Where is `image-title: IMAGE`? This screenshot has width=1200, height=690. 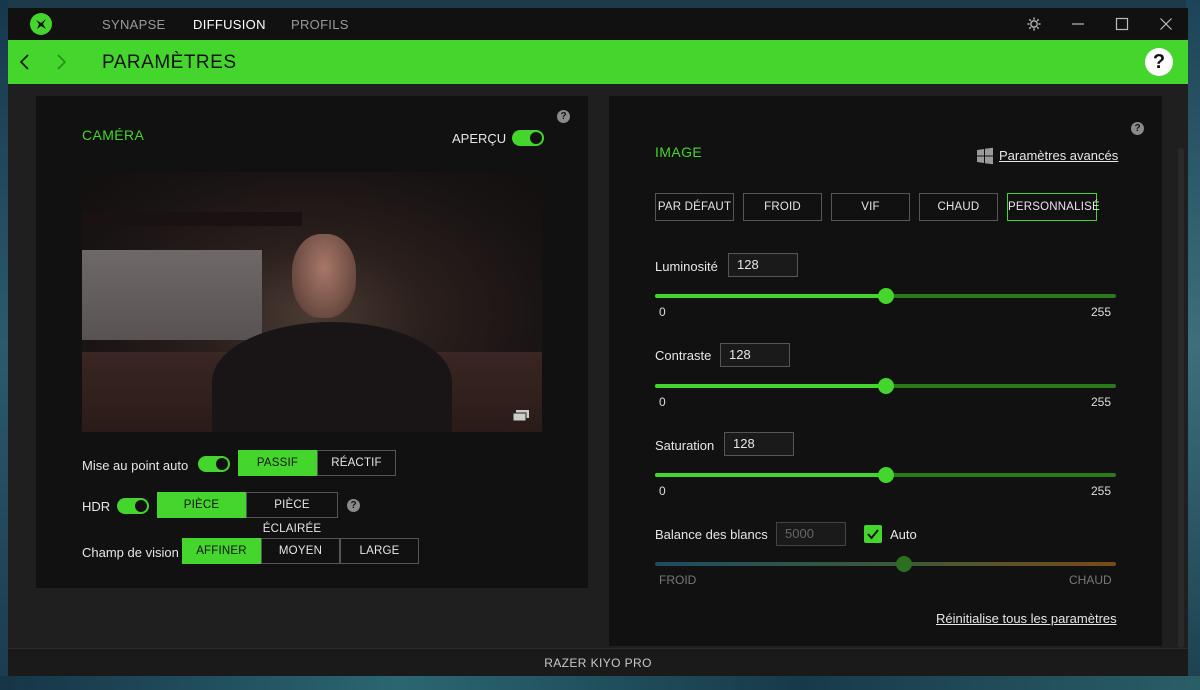 image-title: IMAGE is located at coordinates (679, 152).